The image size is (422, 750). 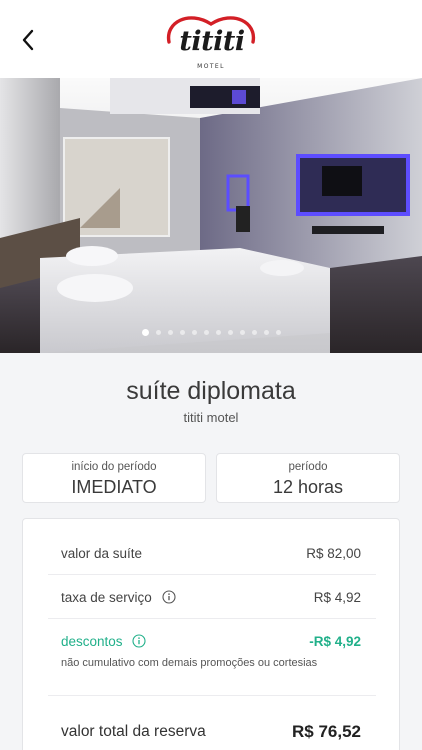 I want to click on discount-label: descontos, so click(x=92, y=641).